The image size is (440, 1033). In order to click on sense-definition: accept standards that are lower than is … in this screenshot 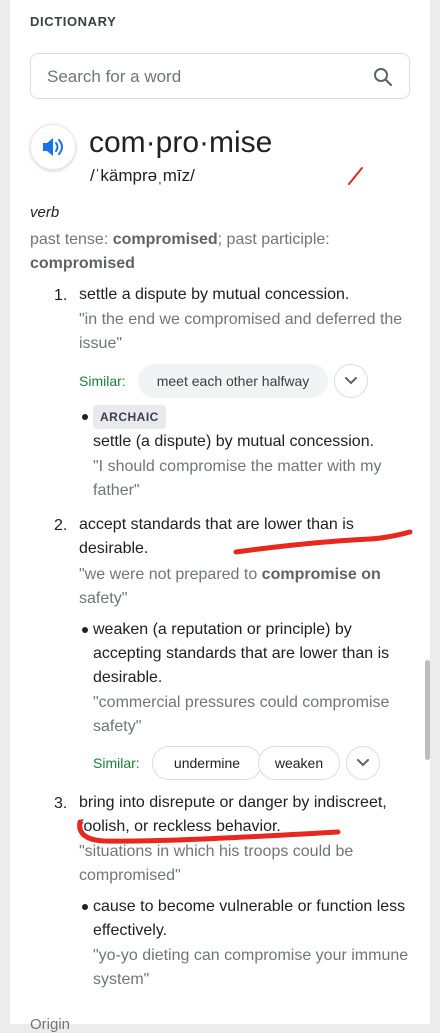, I will do `click(216, 536)`.